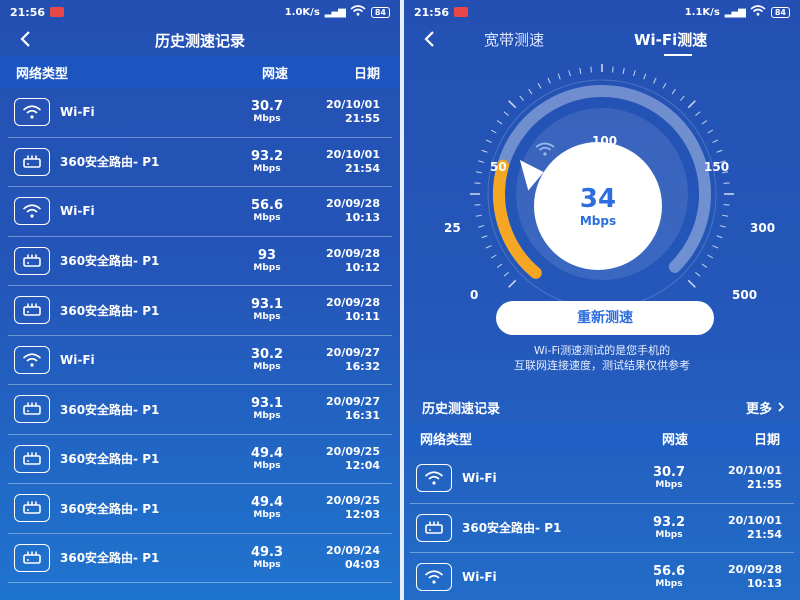 The height and width of the screenshot is (600, 800). Describe the element at coordinates (362, 416) in the screenshot. I see `time-value: 16:31` at that location.